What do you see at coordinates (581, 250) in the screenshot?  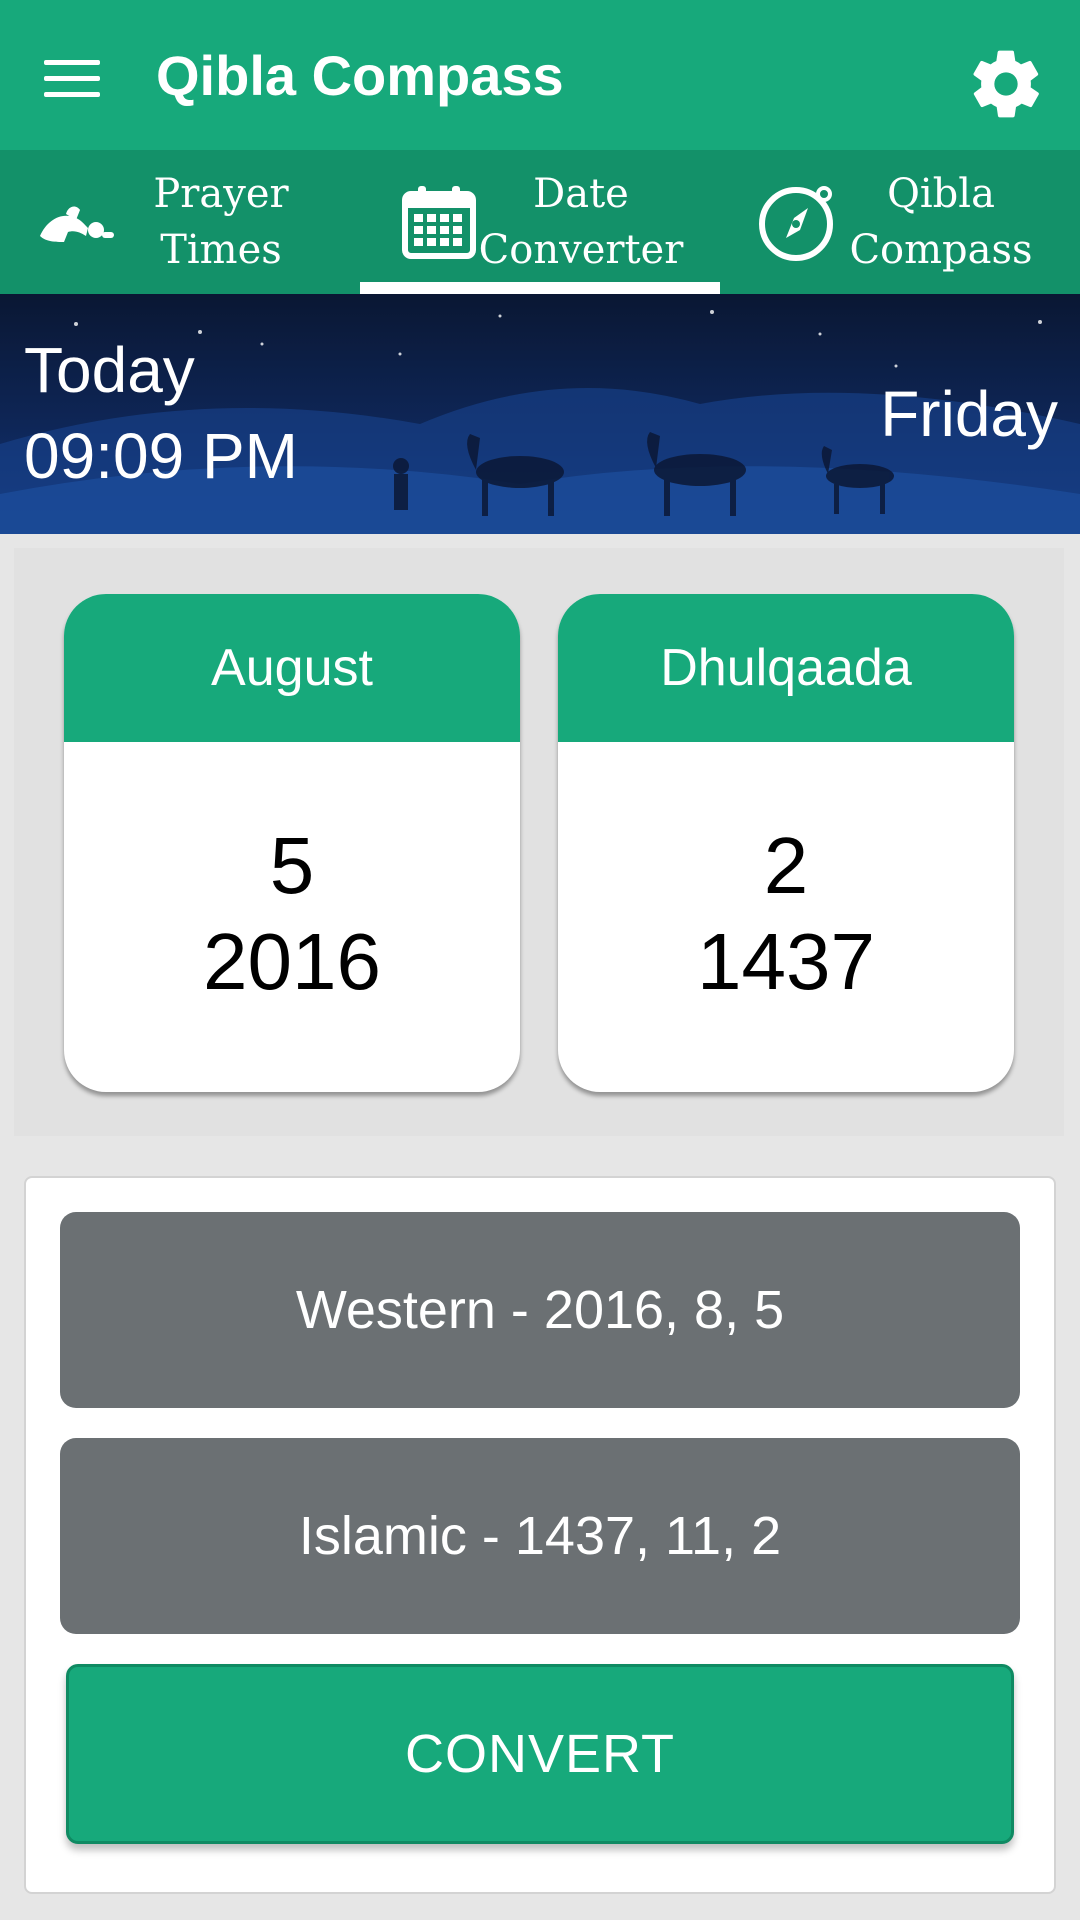 I see `tab-date-converter-label-2: Converter` at bounding box center [581, 250].